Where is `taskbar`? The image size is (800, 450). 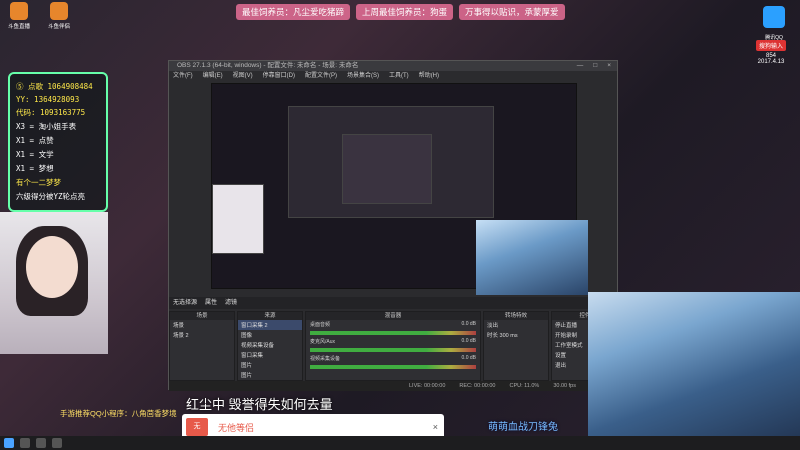 taskbar is located at coordinates (400, 443).